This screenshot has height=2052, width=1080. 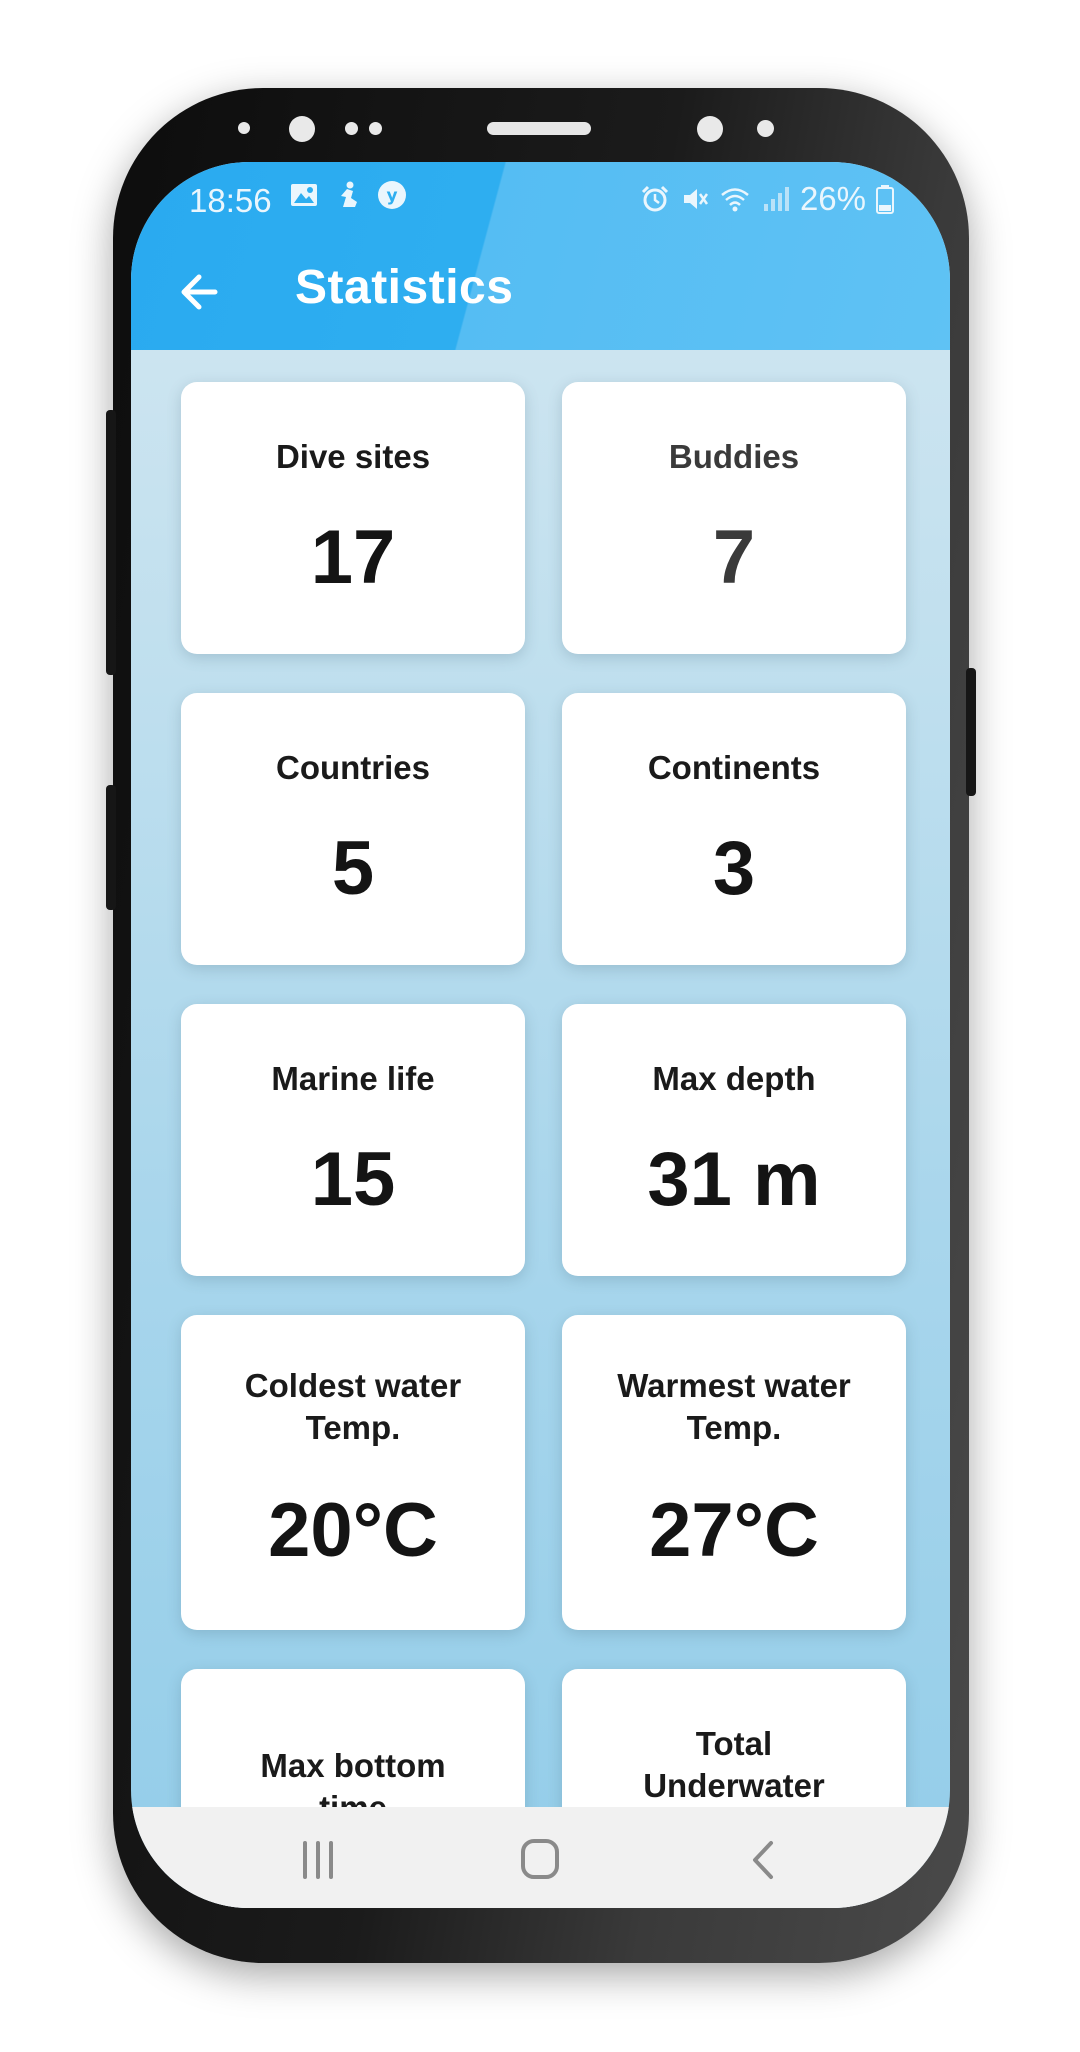 What do you see at coordinates (111, 542) in the screenshot?
I see `volume-up-button` at bounding box center [111, 542].